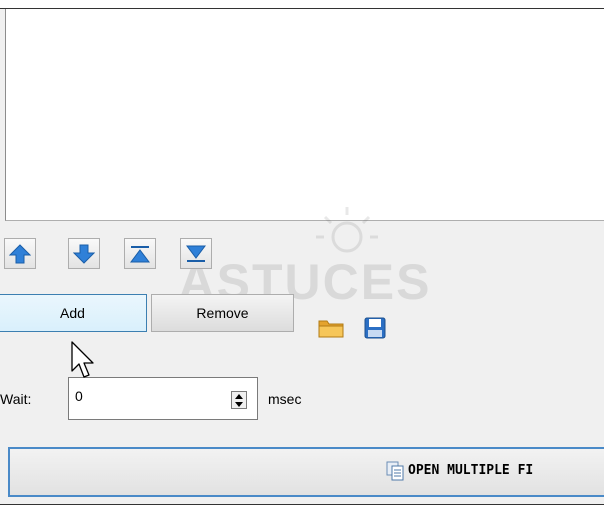 This screenshot has height=513, width=604. What do you see at coordinates (395, 471) in the screenshot?
I see `pages-icon` at bounding box center [395, 471].